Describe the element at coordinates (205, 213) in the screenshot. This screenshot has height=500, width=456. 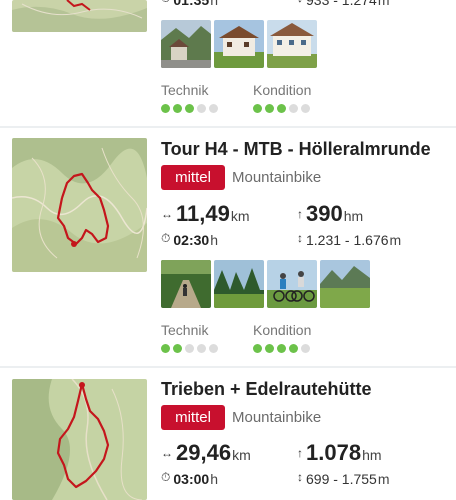
I see `distance-stat: ↔ 11,49km` at that location.